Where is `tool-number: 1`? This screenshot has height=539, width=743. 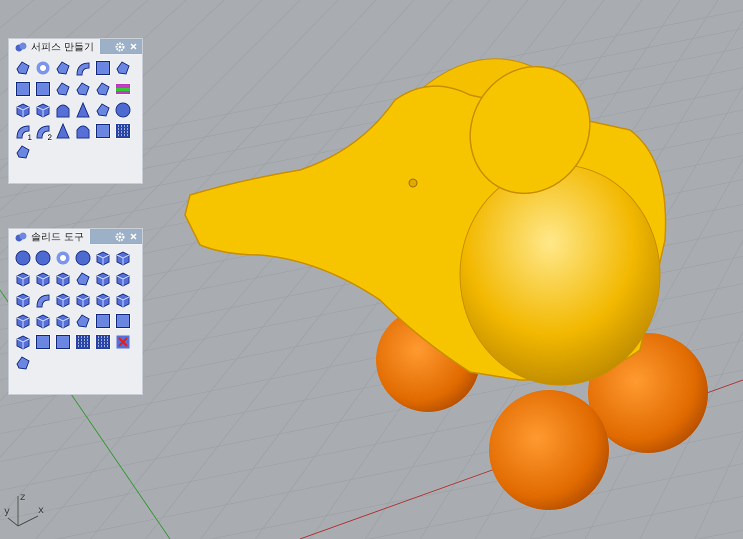
tool-number: 1 is located at coordinates (30, 137).